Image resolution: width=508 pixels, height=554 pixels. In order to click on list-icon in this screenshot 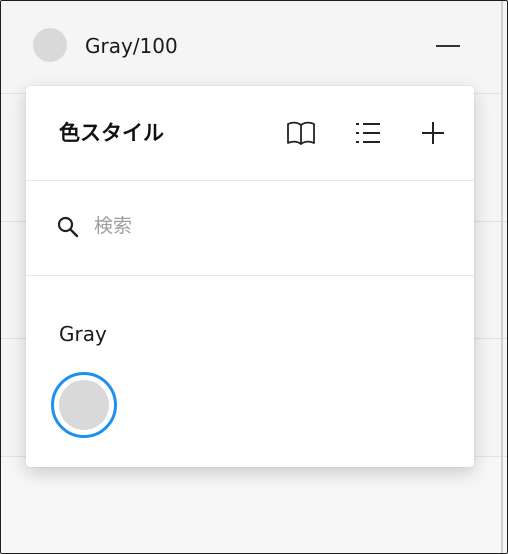, I will do `click(368, 133)`.